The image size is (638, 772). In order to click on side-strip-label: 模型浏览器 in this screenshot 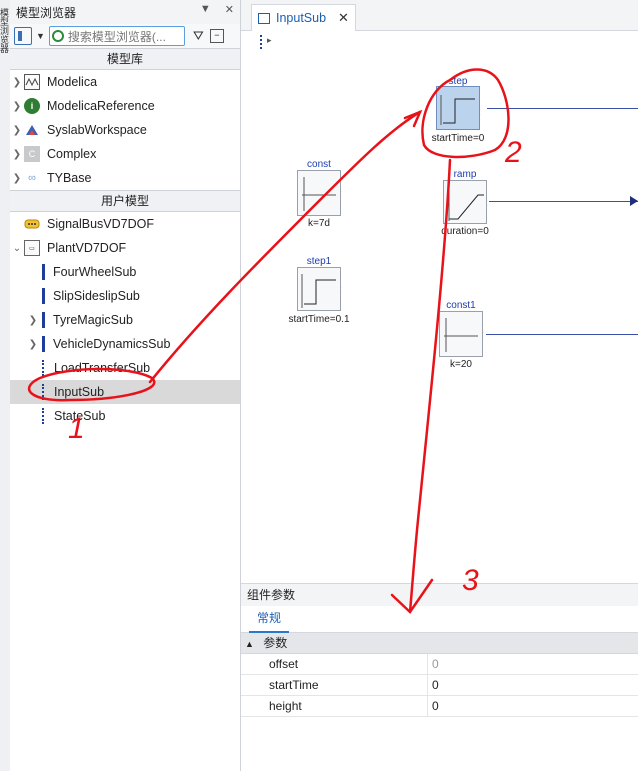, I will do `click(4, 30)`.